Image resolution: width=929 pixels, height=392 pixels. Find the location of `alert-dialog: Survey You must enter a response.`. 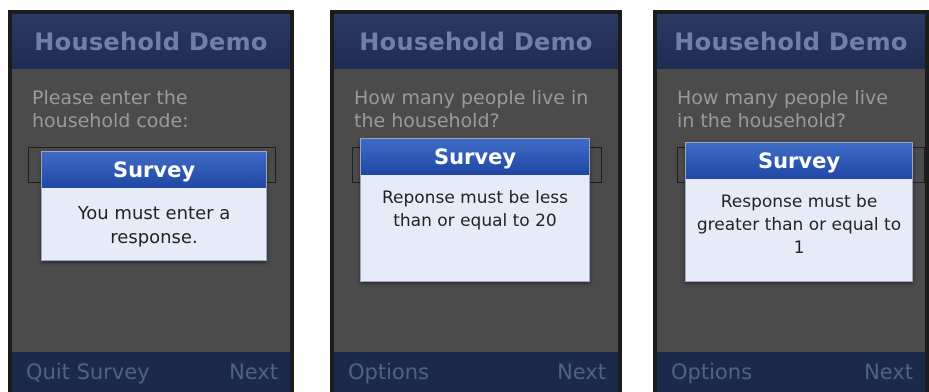

alert-dialog: Survey You must enter a response. is located at coordinates (154, 206).